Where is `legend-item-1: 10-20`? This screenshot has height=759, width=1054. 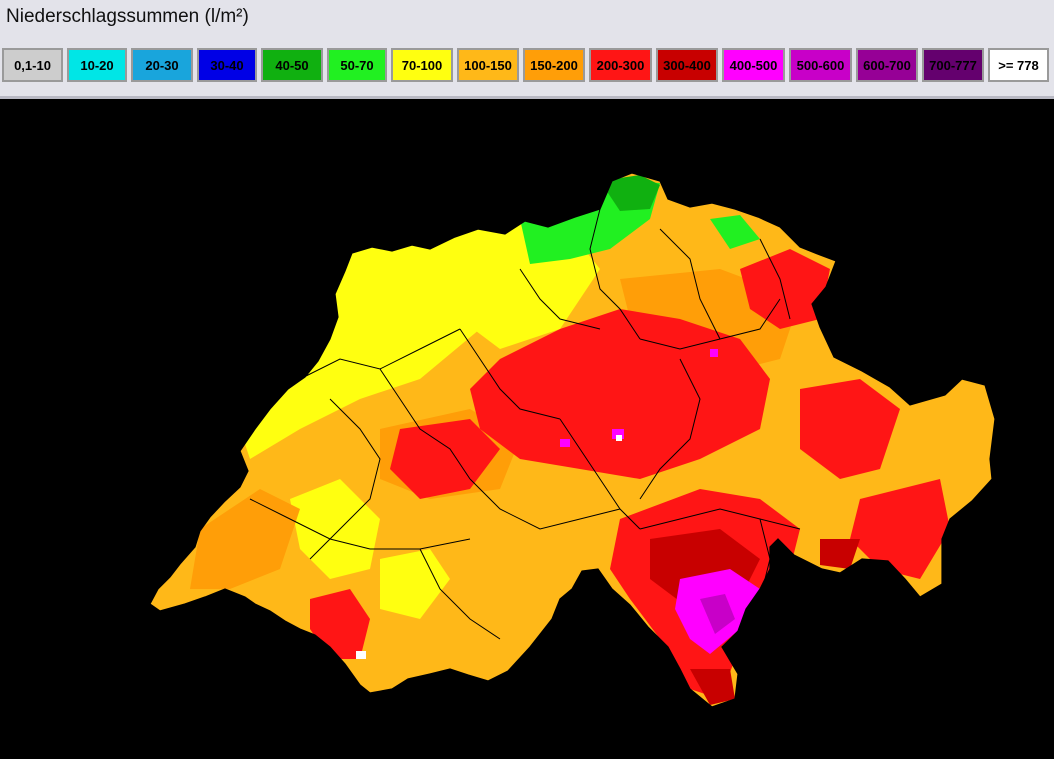 legend-item-1: 10-20 is located at coordinates (97, 65).